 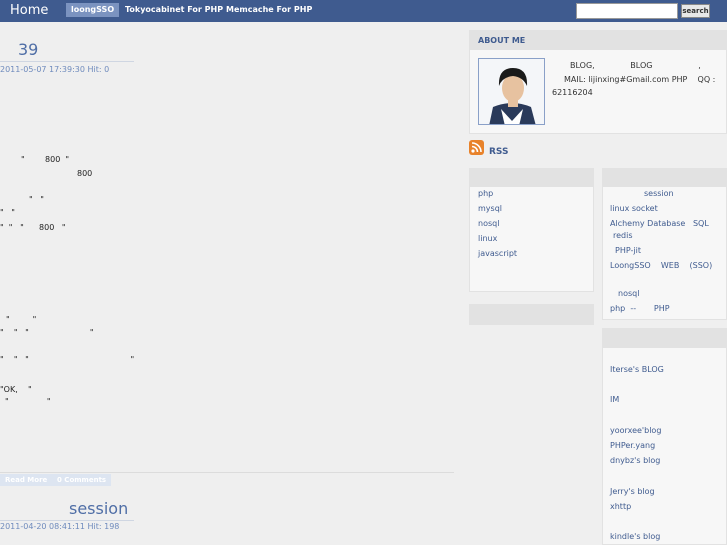 I want to click on categories-header, so click(x=531, y=178).